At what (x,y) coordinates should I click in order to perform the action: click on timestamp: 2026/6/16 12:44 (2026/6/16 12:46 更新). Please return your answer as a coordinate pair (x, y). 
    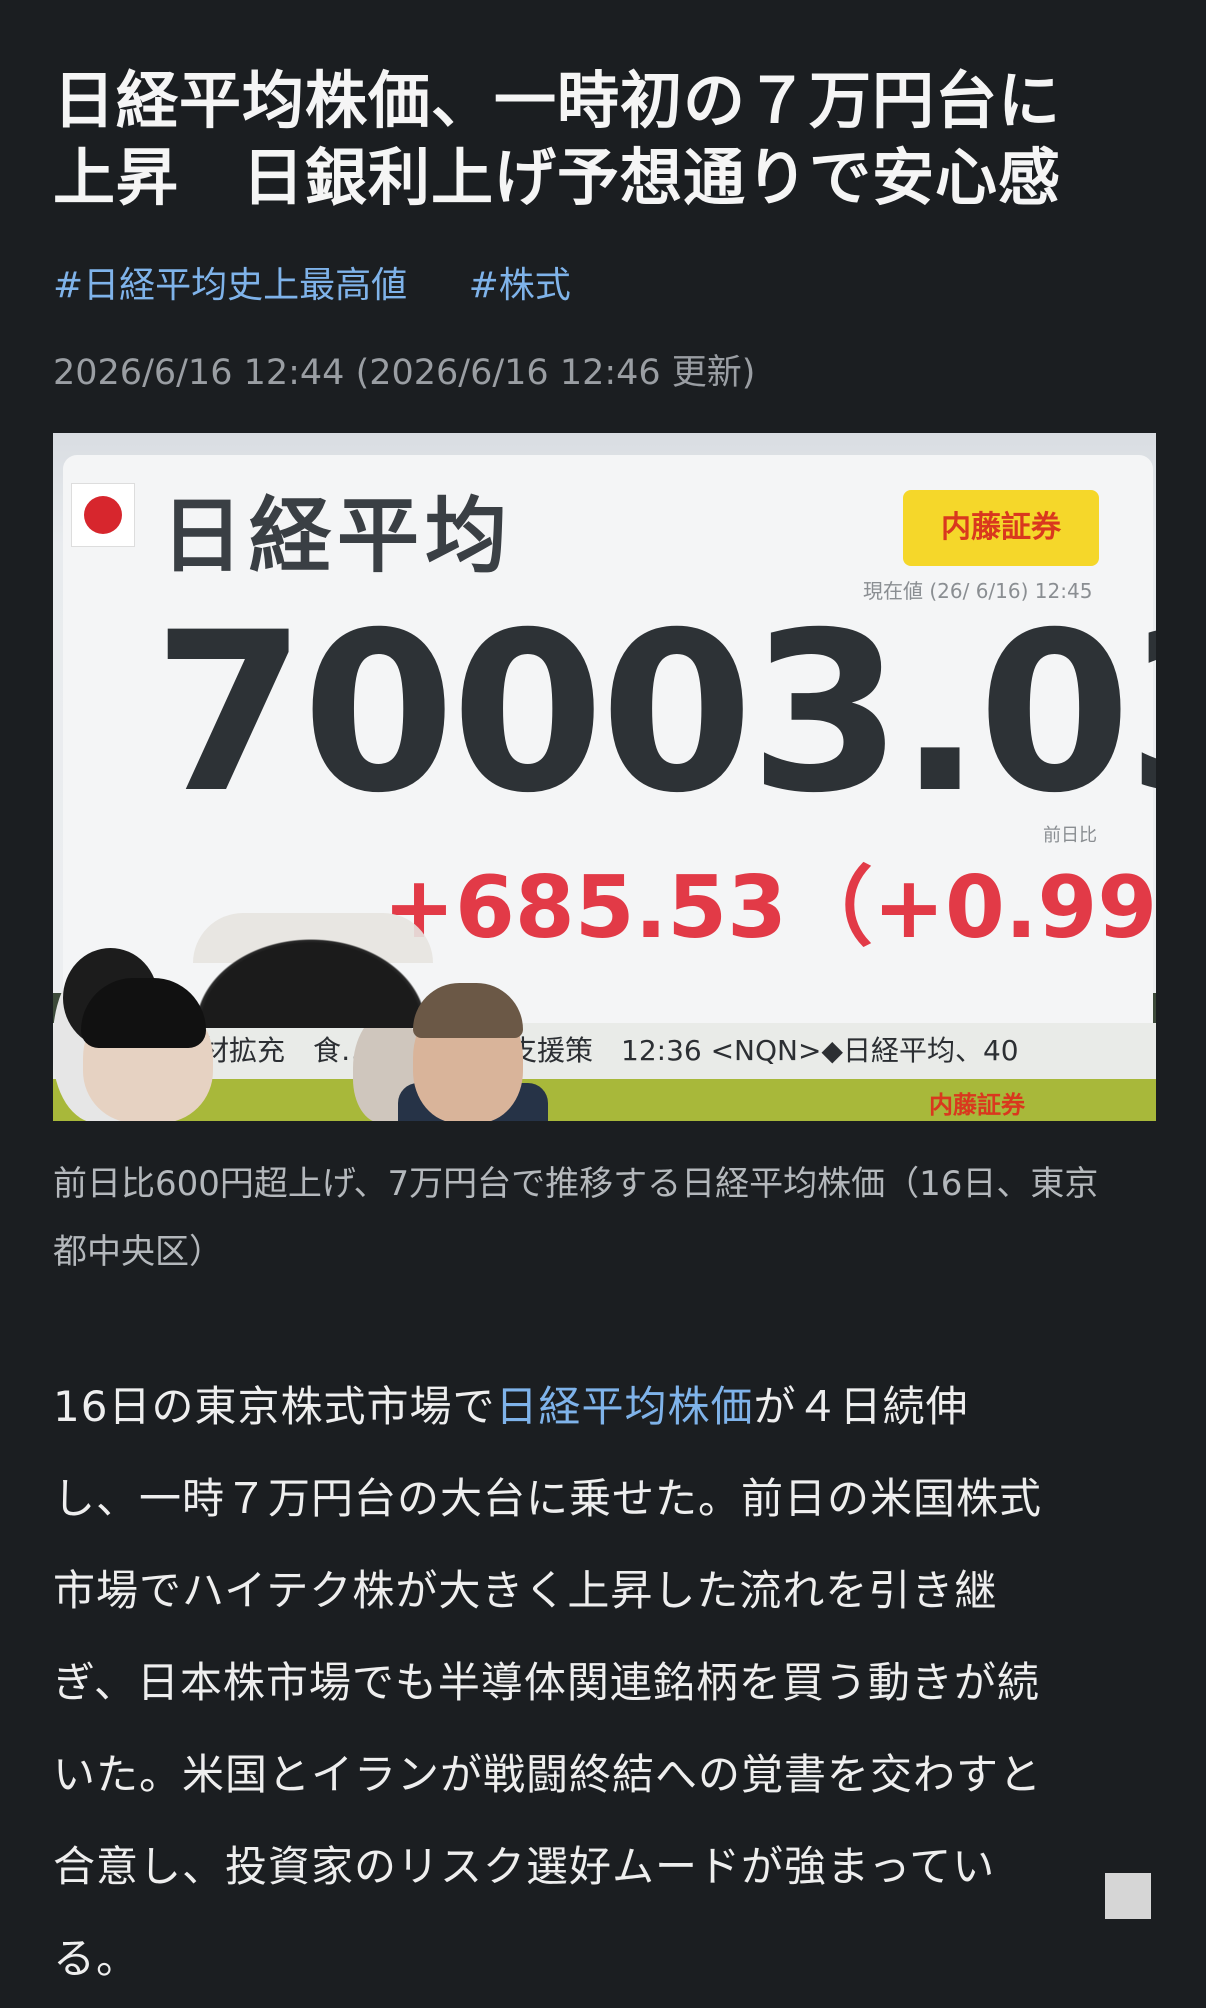
    Looking at the image, I should click on (404, 373).